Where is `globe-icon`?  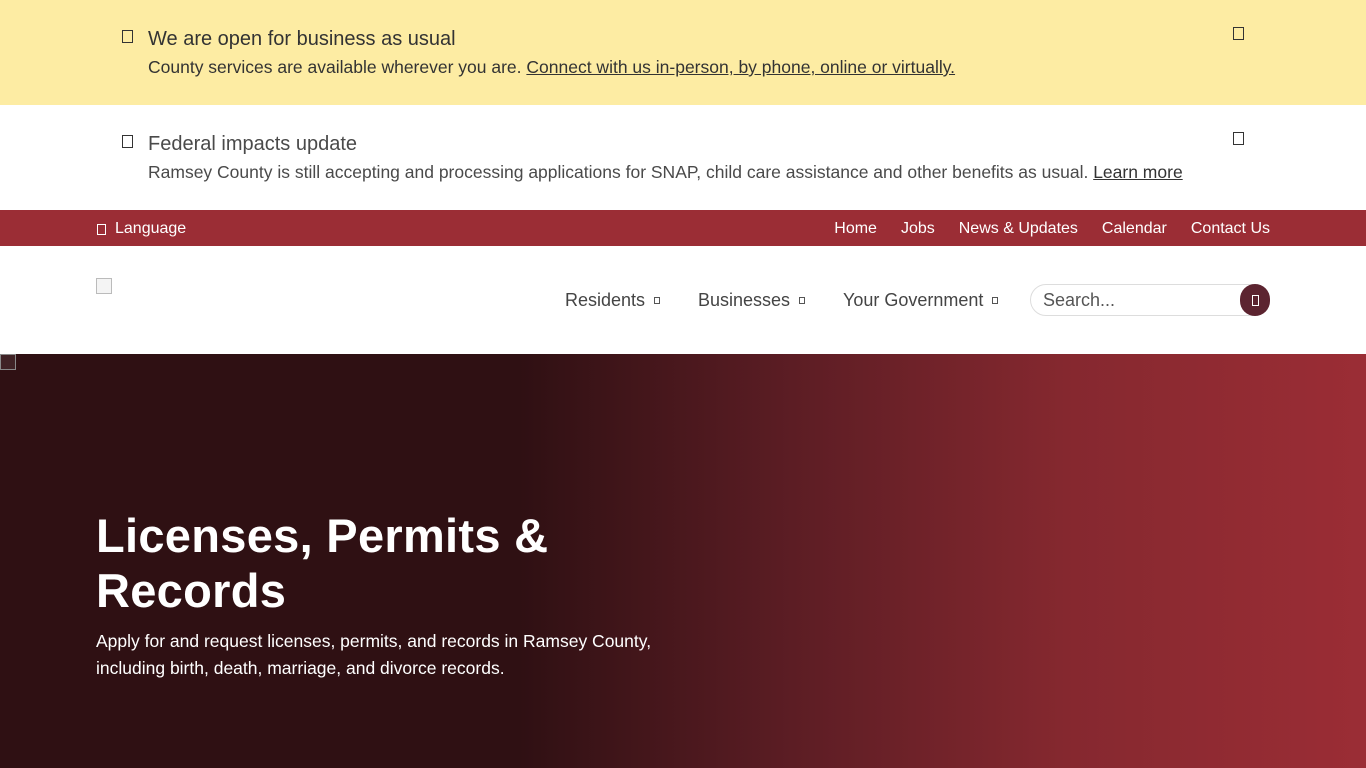
globe-icon is located at coordinates (101, 229).